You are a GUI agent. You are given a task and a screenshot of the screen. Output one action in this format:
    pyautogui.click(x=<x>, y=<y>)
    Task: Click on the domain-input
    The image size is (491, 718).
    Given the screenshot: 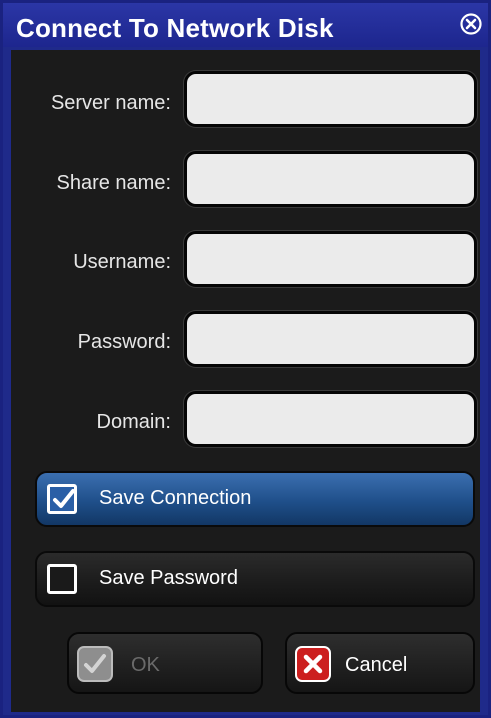 What is the action you would take?
    pyautogui.click(x=330, y=419)
    